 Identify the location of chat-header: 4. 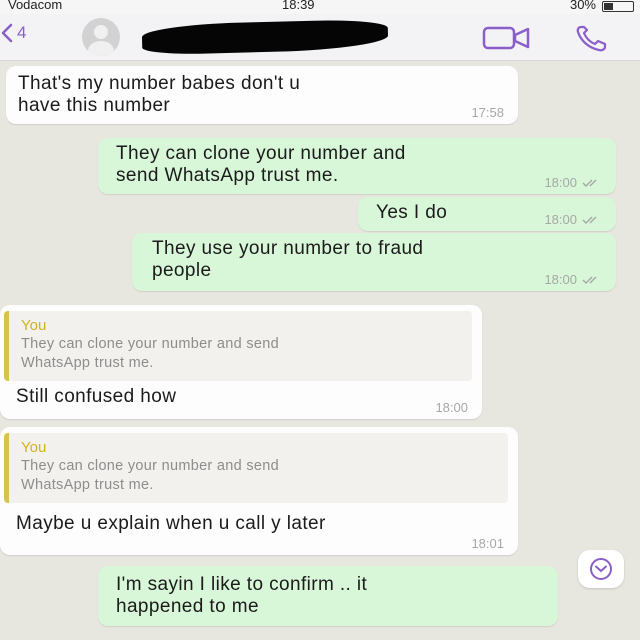
(320, 37).